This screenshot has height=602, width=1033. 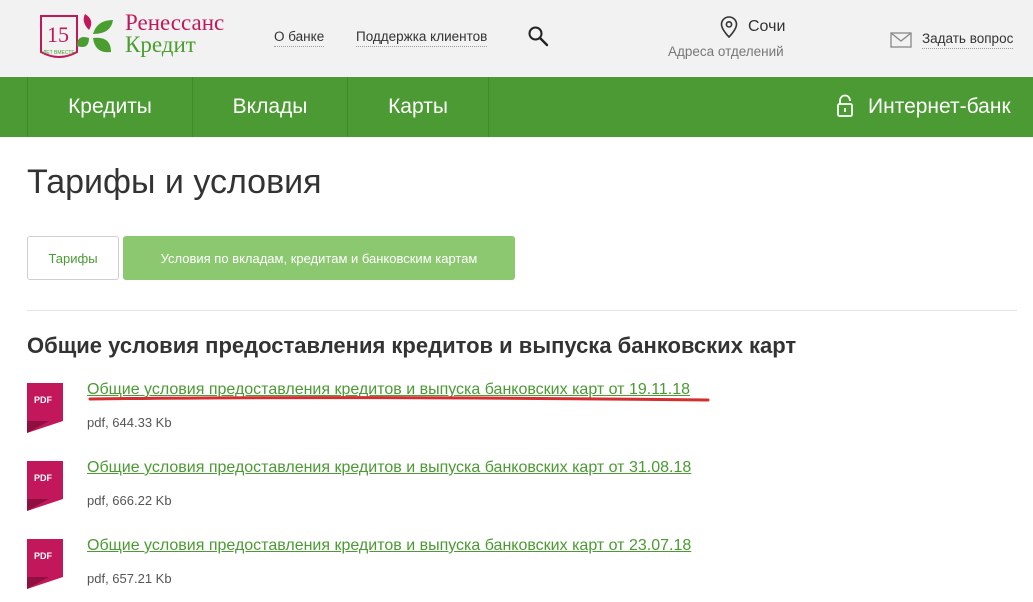 What do you see at coordinates (522, 310) in the screenshot?
I see `section-divider` at bounding box center [522, 310].